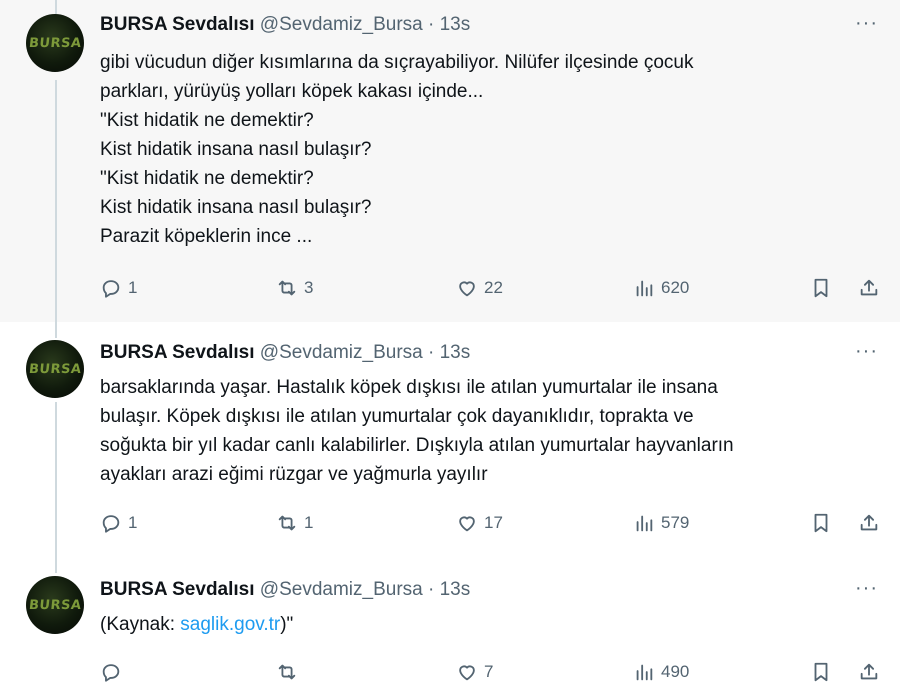 The height and width of the screenshot is (695, 900). I want to click on like-count: 17, so click(493, 522).